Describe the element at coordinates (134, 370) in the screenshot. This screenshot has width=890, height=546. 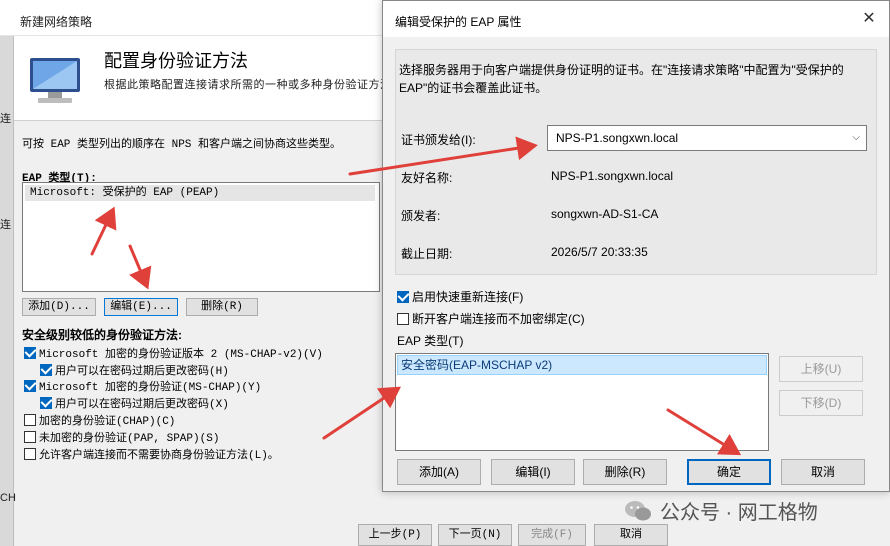
I see `mschapv2-change-password-checkbox: 用户可以在密码过期后更改密码(H)` at that location.